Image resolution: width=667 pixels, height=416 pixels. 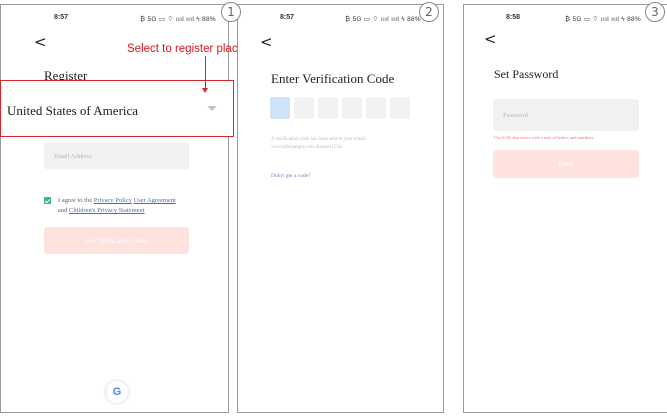 I want to click on password-input: Password, so click(x=566, y=115).